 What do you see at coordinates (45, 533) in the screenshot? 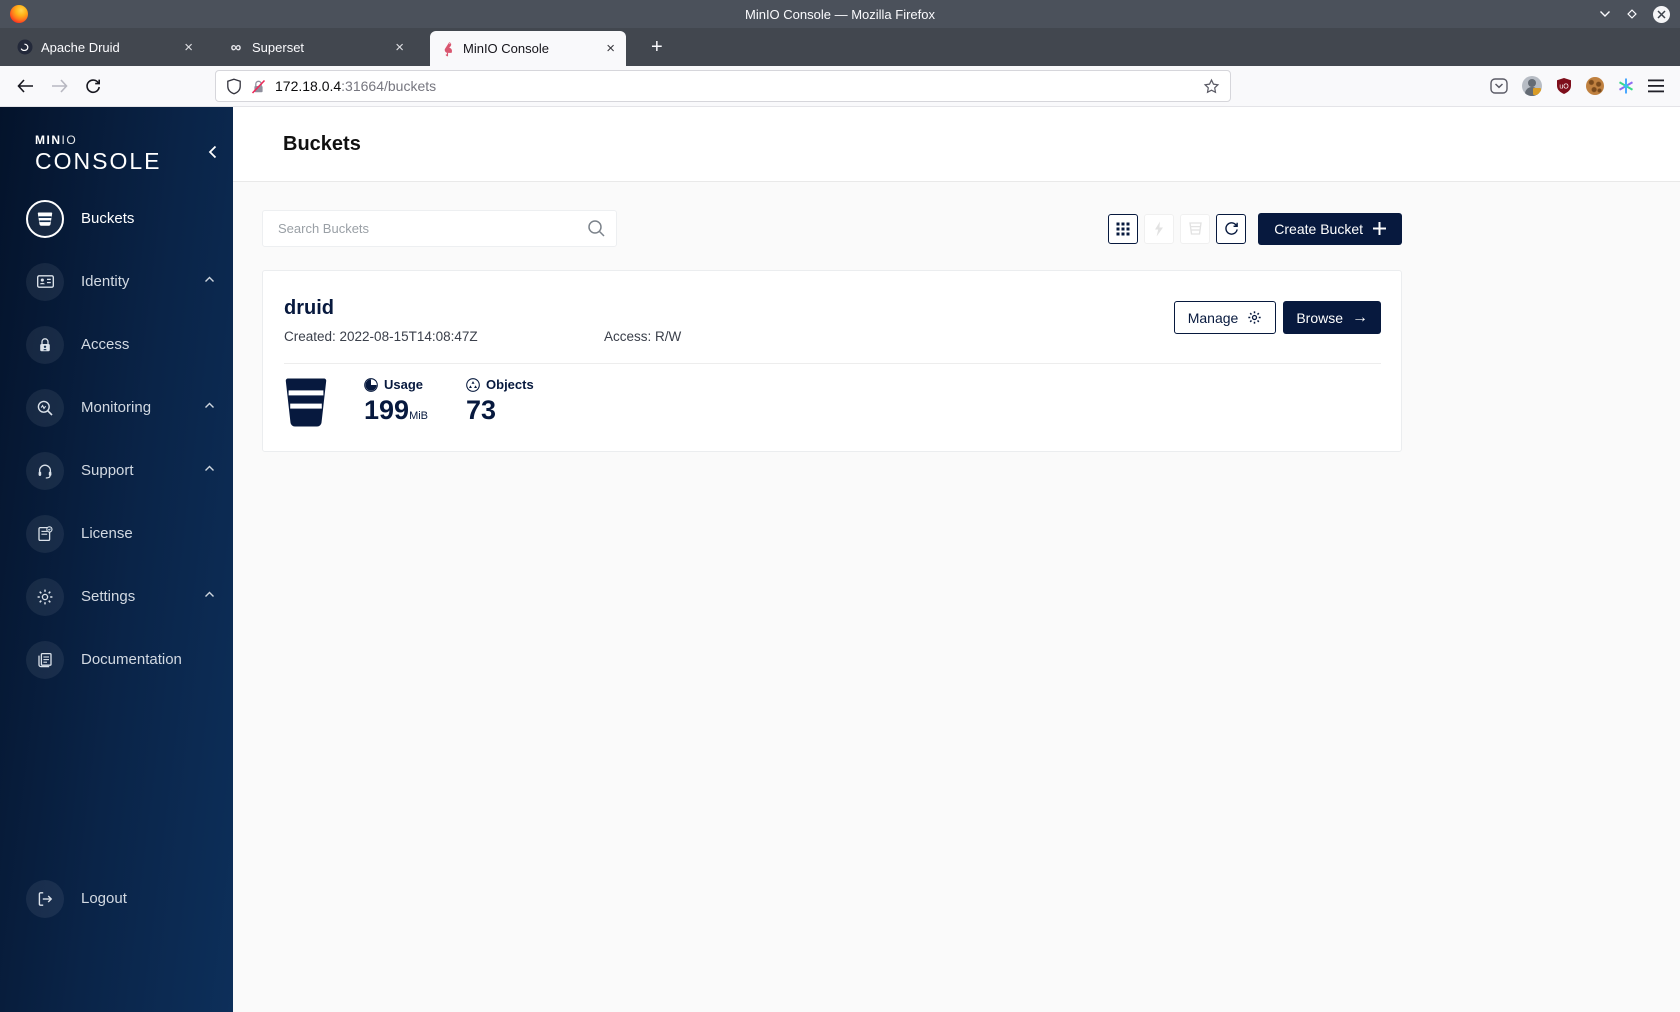
I see `license-document-icon` at bounding box center [45, 533].